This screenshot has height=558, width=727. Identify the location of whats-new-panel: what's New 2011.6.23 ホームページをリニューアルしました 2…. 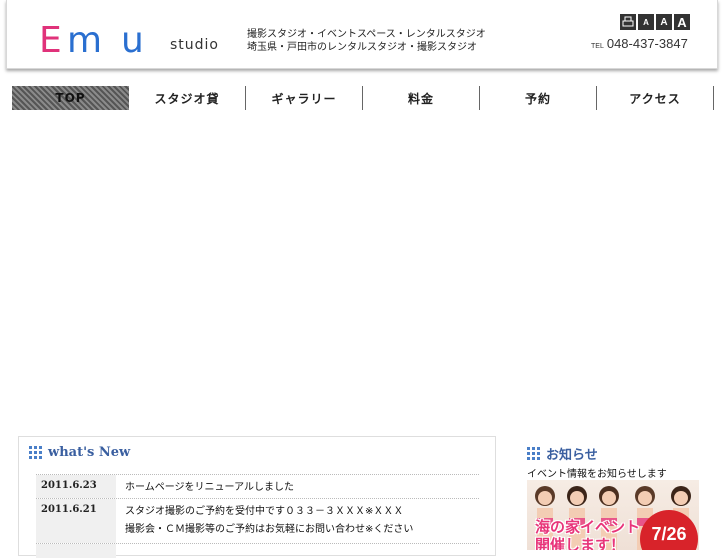
(257, 497).